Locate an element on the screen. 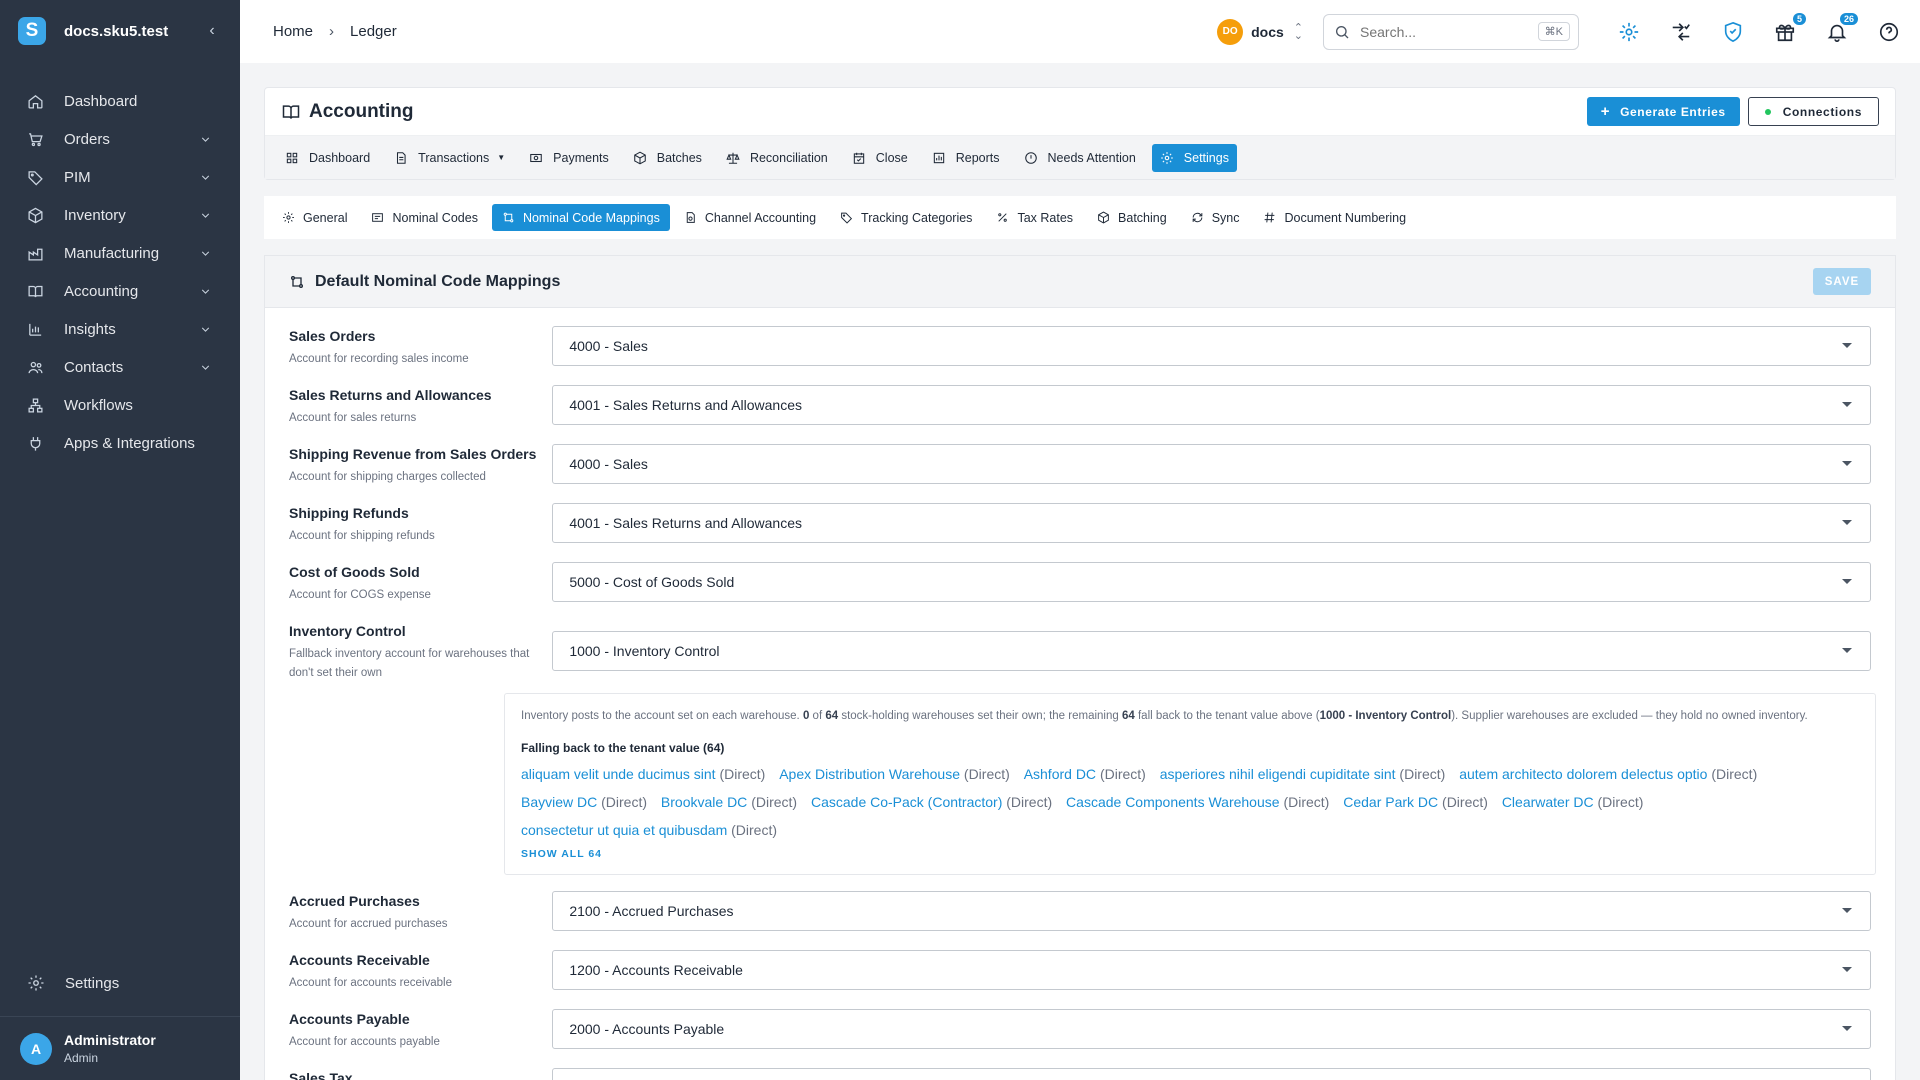 The width and height of the screenshot is (1920, 1080). subtab-sync: Sync is located at coordinates (1215, 217).